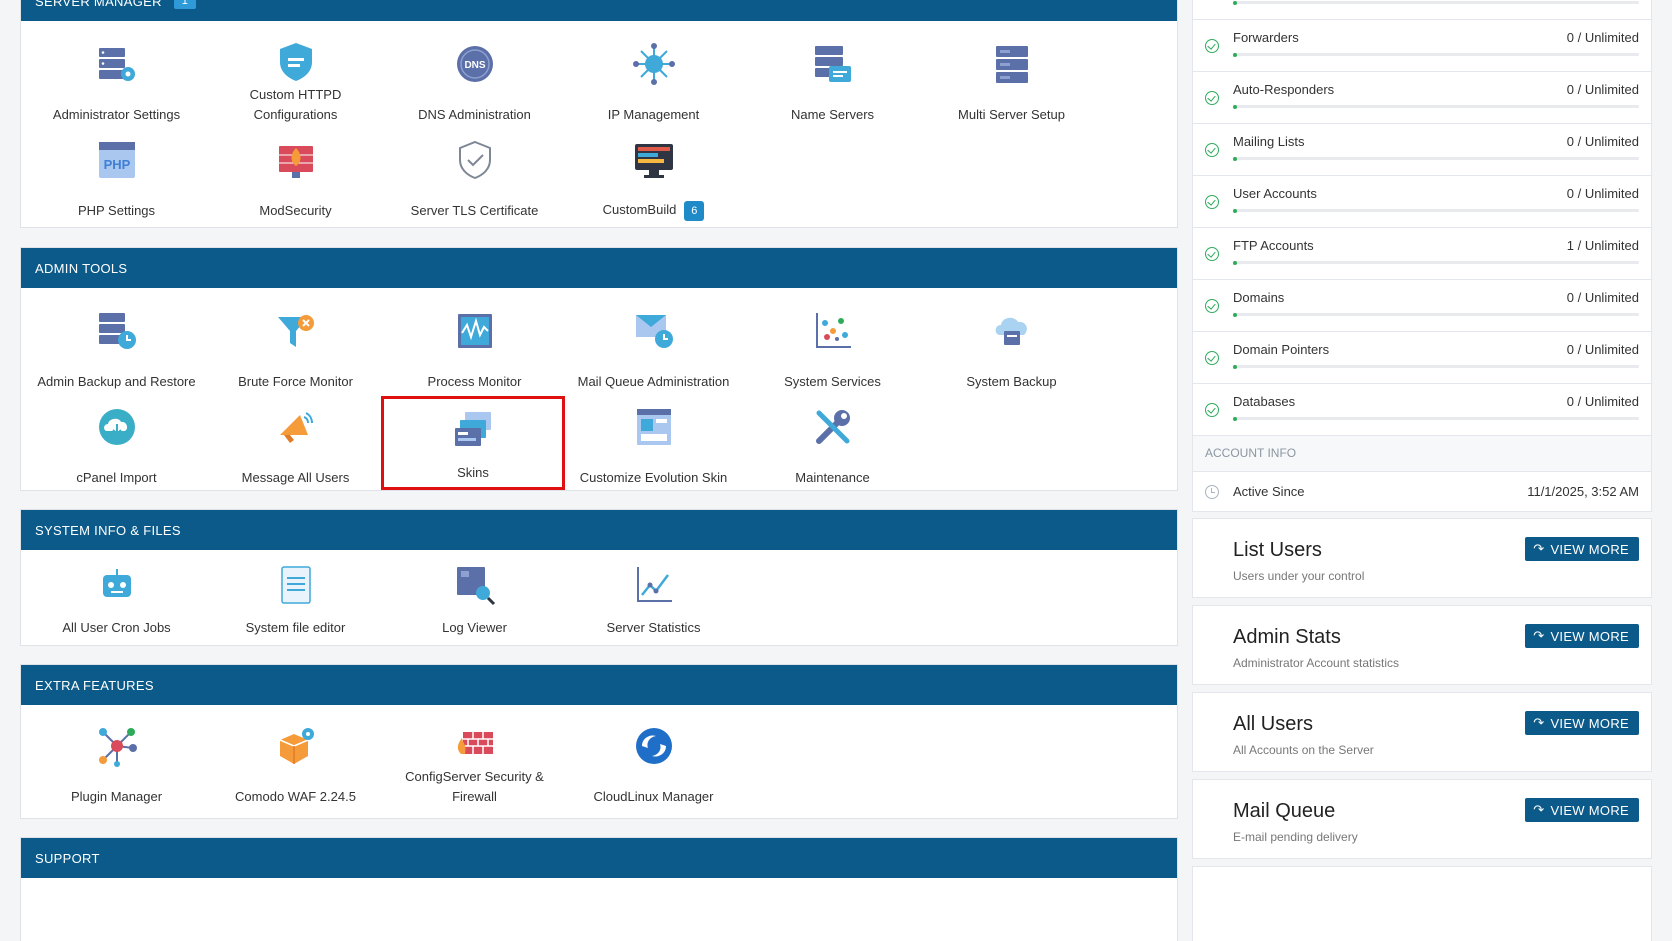  What do you see at coordinates (475, 64) in the screenshot?
I see `dns-globe-icon: DNS` at bounding box center [475, 64].